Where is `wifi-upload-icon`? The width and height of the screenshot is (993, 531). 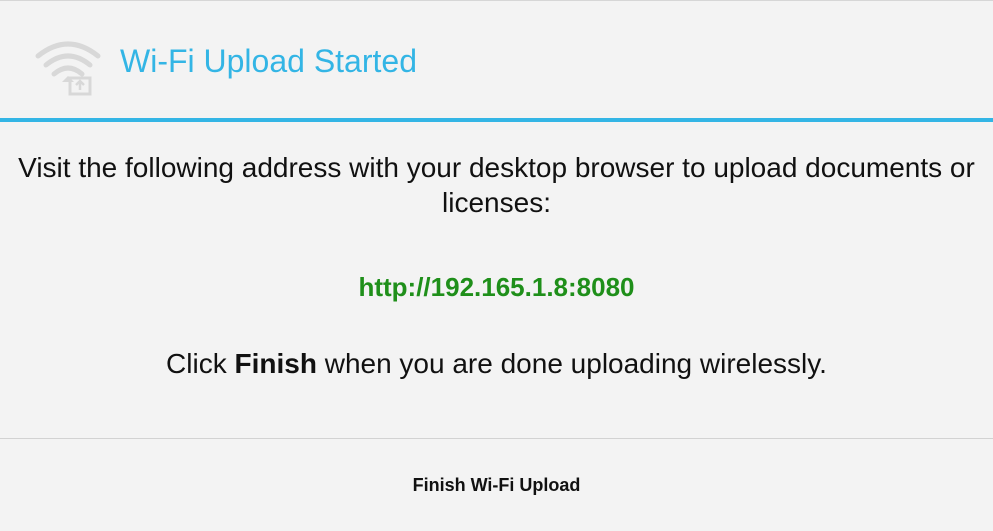
wifi-upload-icon is located at coordinates (68, 65).